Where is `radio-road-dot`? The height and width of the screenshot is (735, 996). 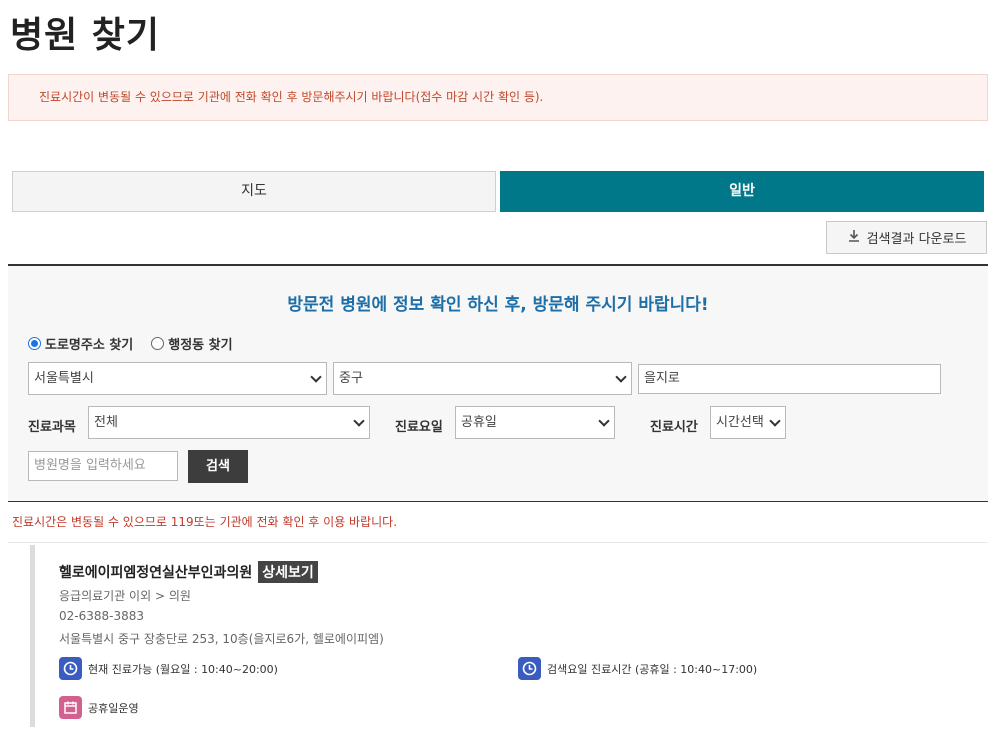 radio-road-dot is located at coordinates (34, 343).